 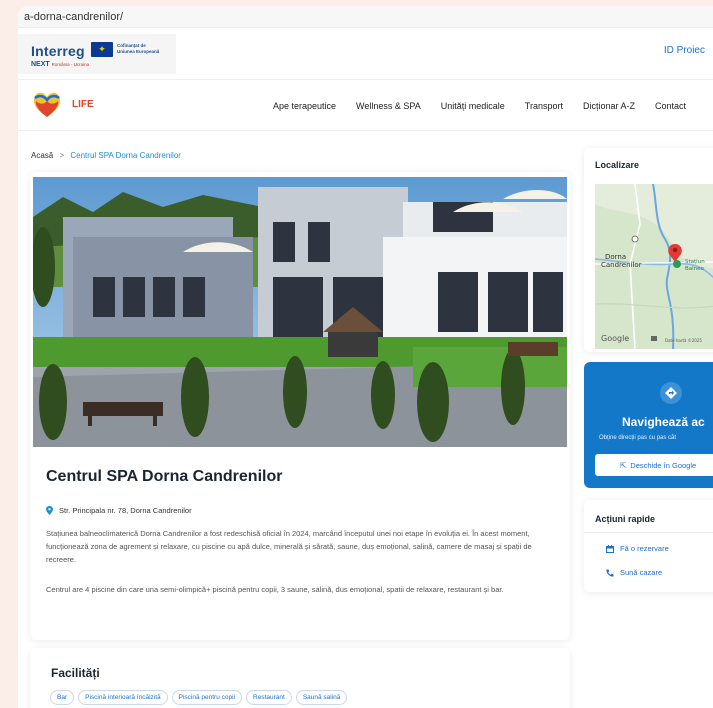 What do you see at coordinates (473, 106) in the screenshot?
I see `nav-item-unitati-medicale: Unități medicale` at bounding box center [473, 106].